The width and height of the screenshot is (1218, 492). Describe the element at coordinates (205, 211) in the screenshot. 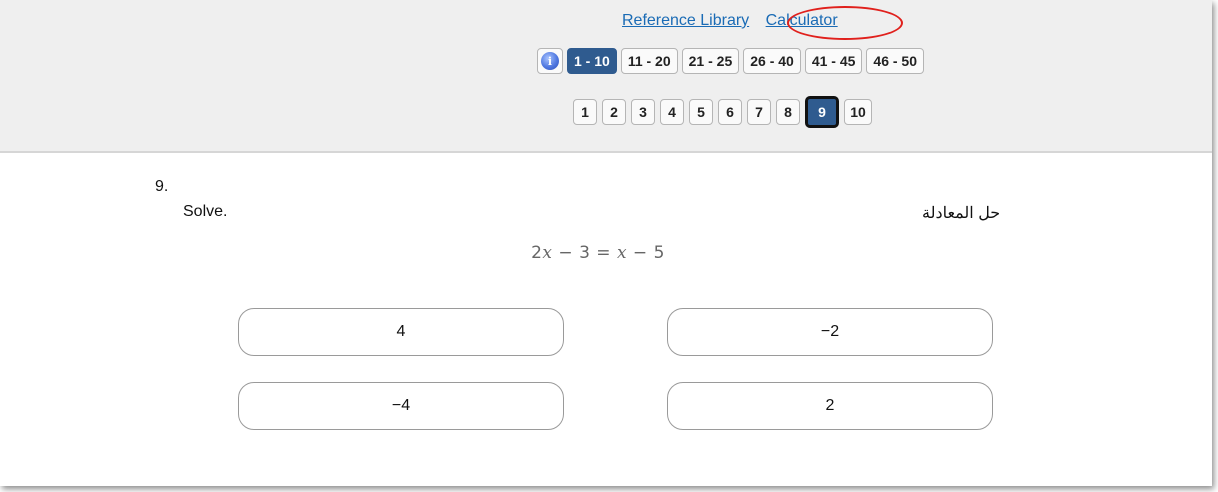

I see `question-prompt-english: Solve.` at that location.